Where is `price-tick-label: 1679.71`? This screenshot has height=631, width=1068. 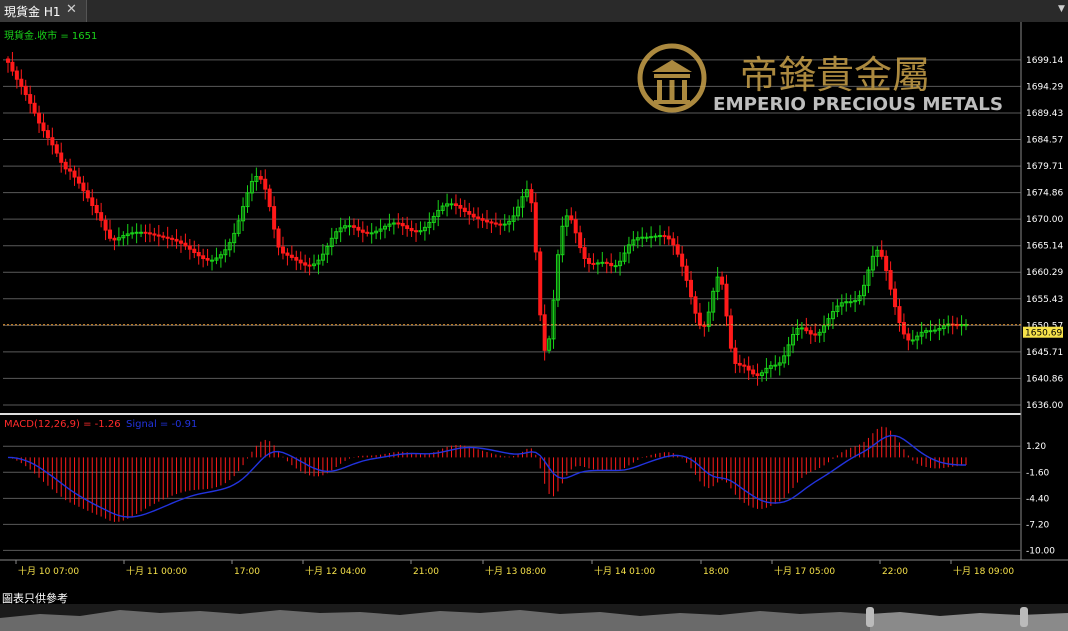
price-tick-label: 1679.71 is located at coordinates (1044, 167).